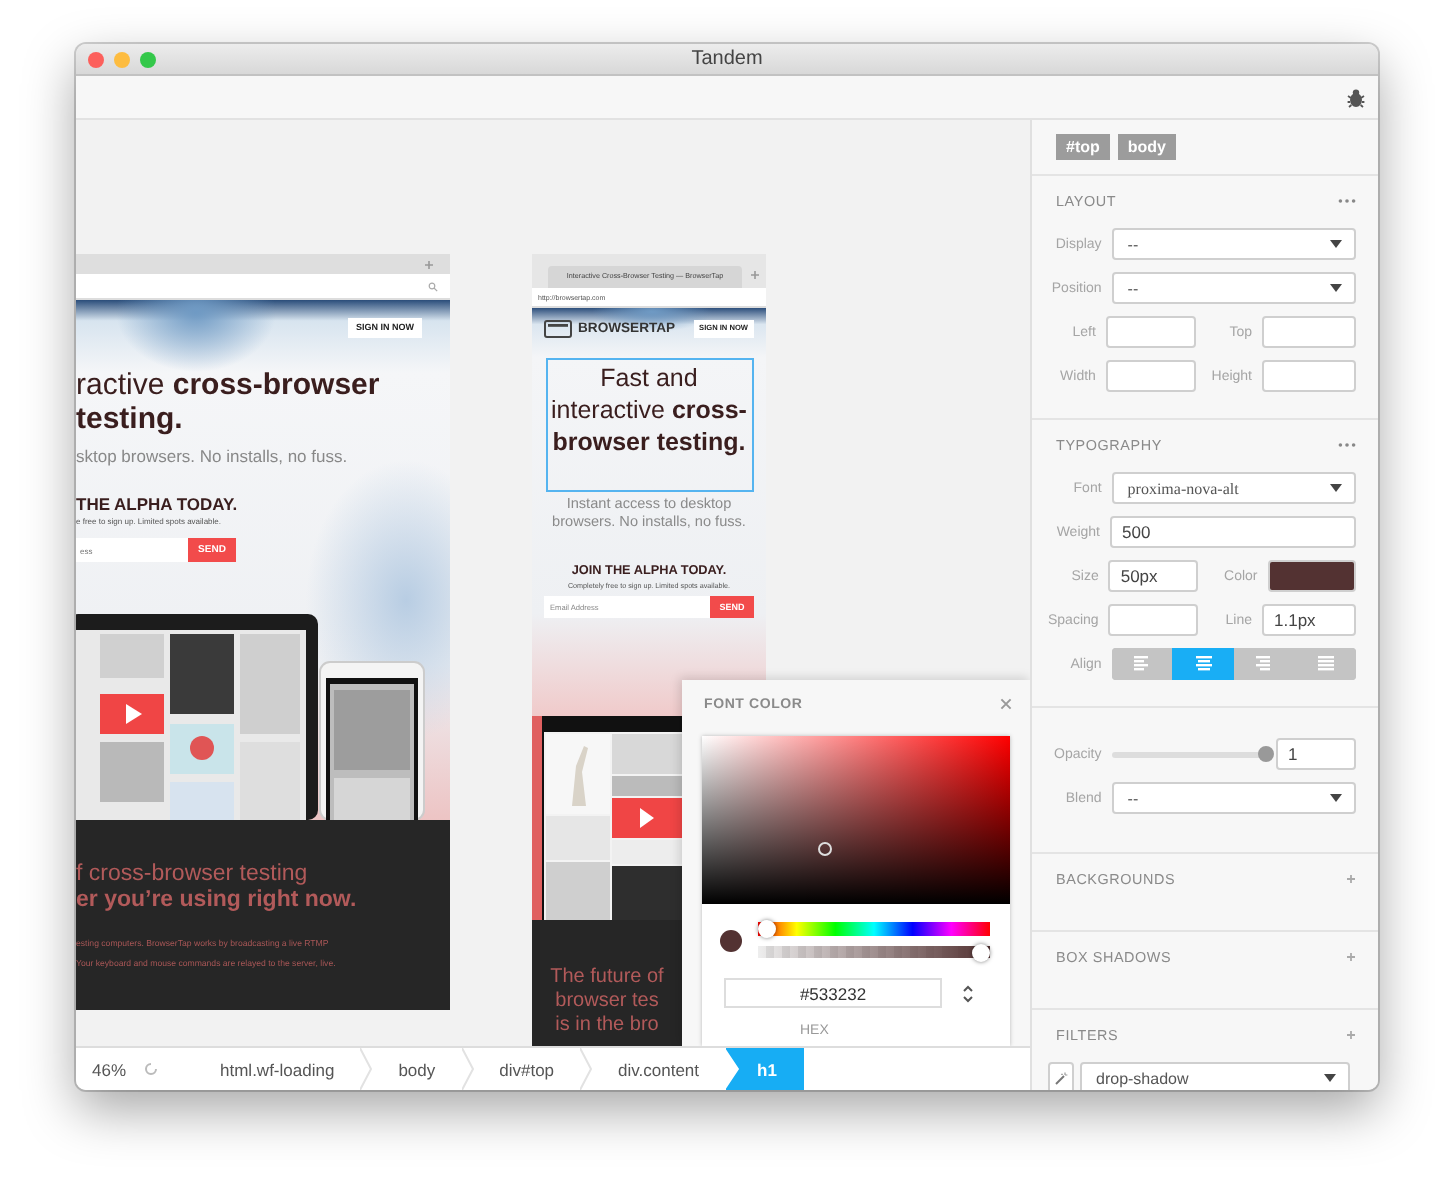 This screenshot has height=1200, width=1454. What do you see at coordinates (277, 1069) in the screenshot?
I see `breadcrumb: html.wf-loading` at bounding box center [277, 1069].